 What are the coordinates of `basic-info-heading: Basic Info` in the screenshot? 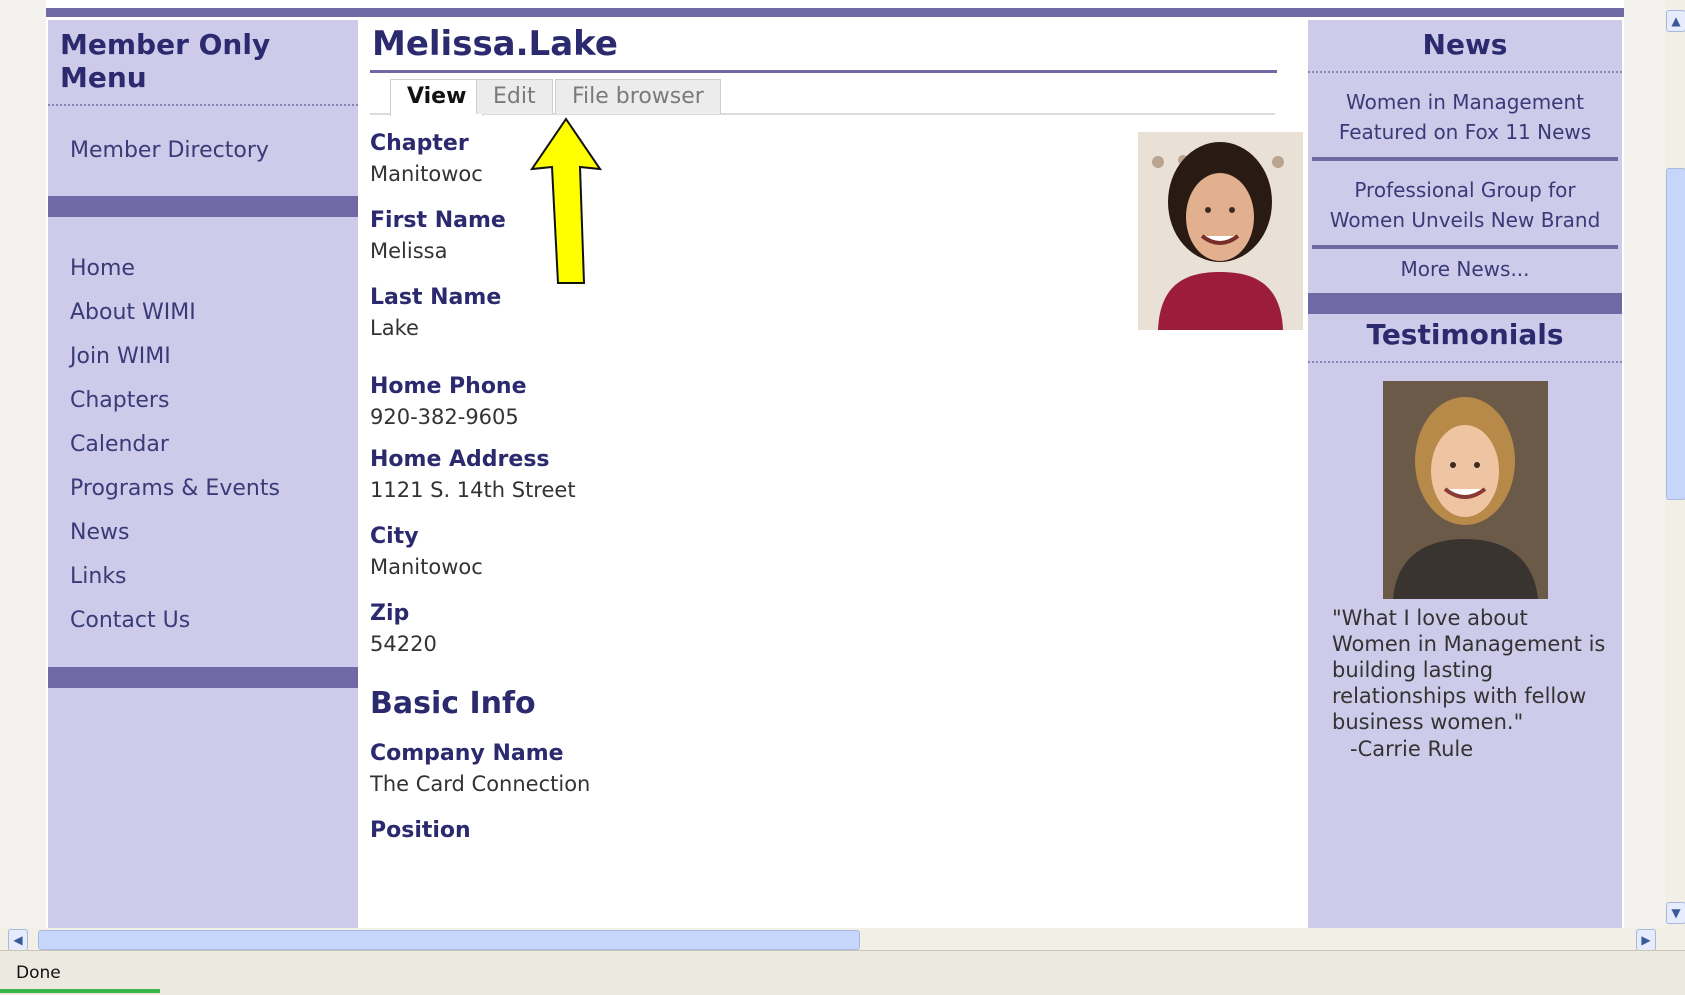 It's located at (453, 703).